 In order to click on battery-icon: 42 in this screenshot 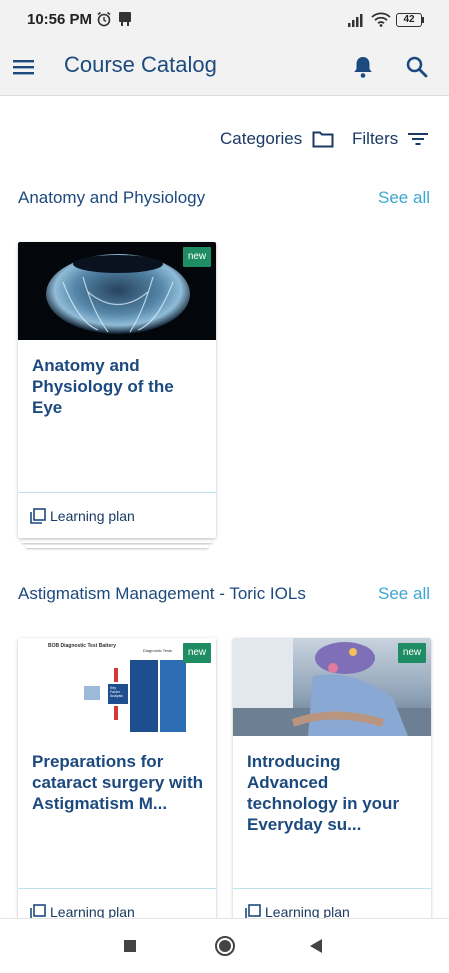, I will do `click(409, 20)`.